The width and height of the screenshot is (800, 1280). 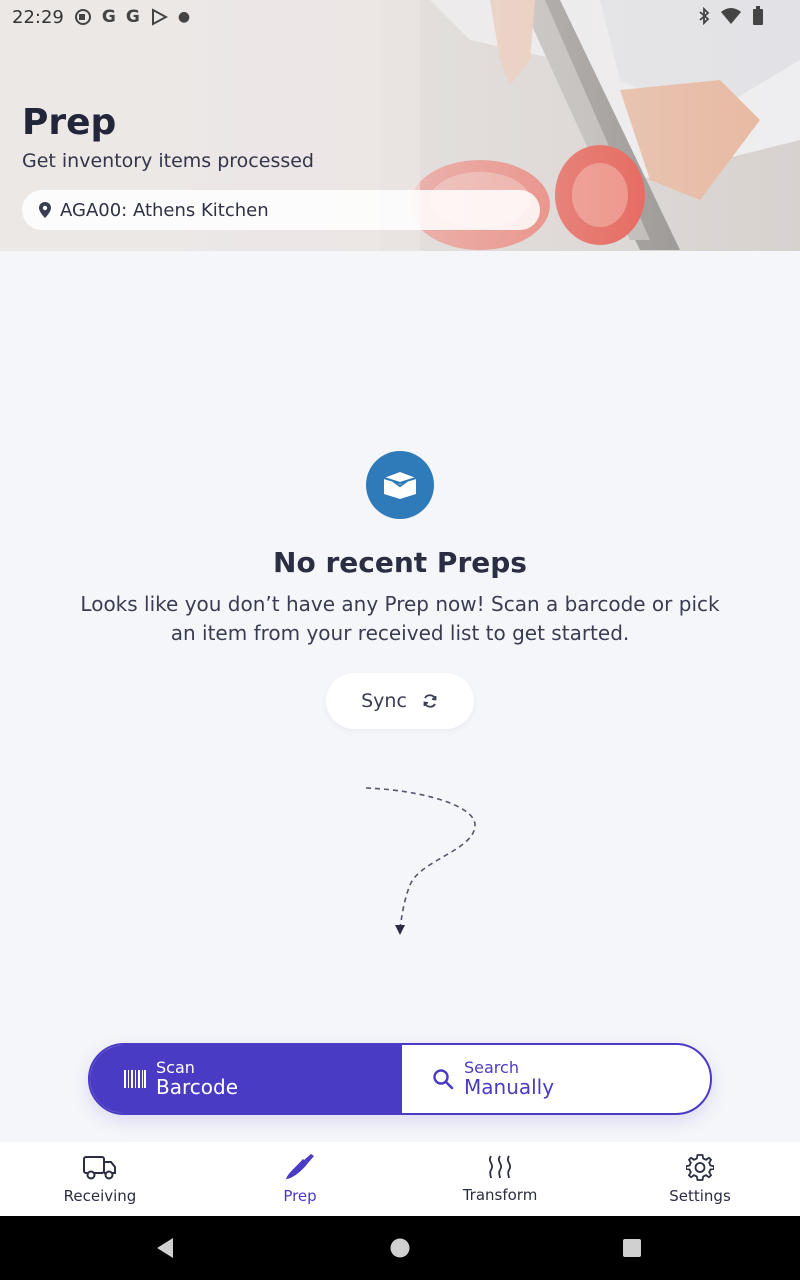 I want to click on bluetooth-icon, so click(x=704, y=16).